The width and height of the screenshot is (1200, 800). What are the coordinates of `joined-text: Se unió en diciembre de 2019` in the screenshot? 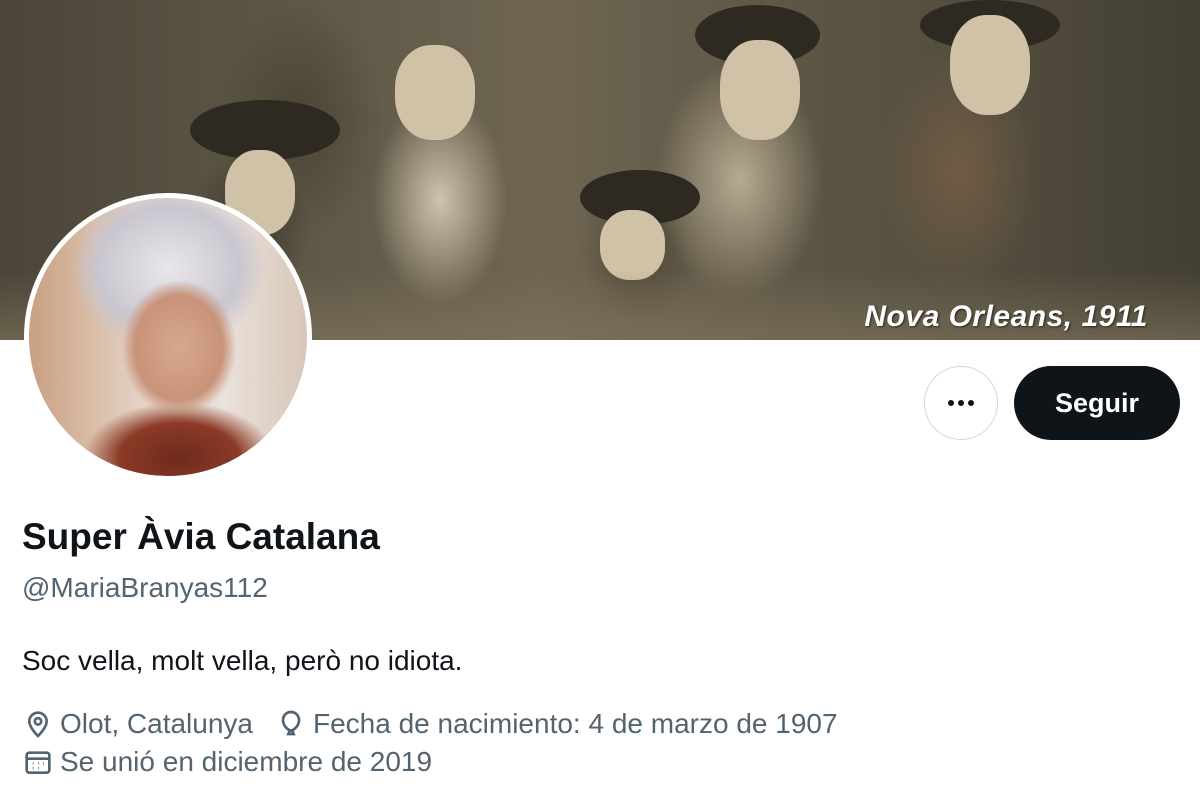 It's located at (246, 761).